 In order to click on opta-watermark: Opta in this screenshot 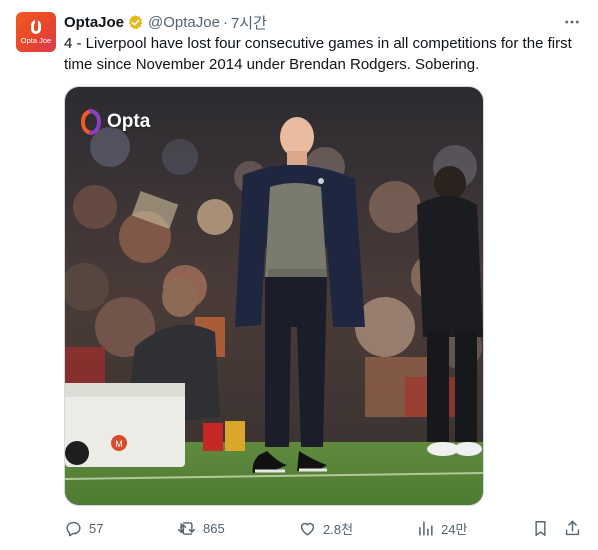, I will do `click(115, 122)`.